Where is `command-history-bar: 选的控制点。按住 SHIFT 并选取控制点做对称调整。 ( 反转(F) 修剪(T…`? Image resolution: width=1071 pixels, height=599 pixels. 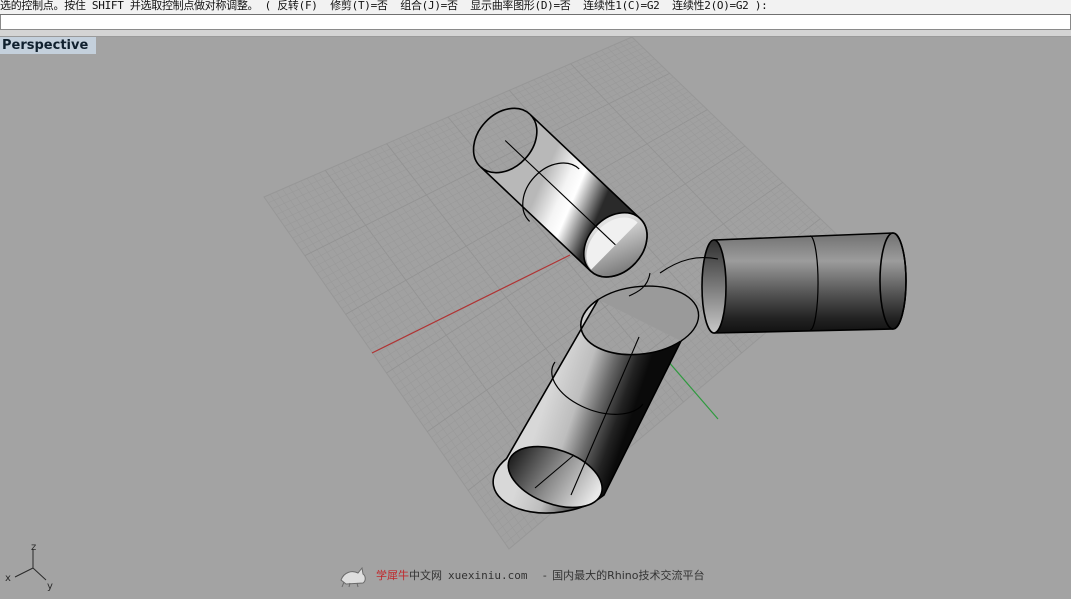
command-history-bar: 选的控制点。按住 SHIFT 并选取控制点做对称调整。 ( 反转(F) 修剪(T… is located at coordinates (535, 7).